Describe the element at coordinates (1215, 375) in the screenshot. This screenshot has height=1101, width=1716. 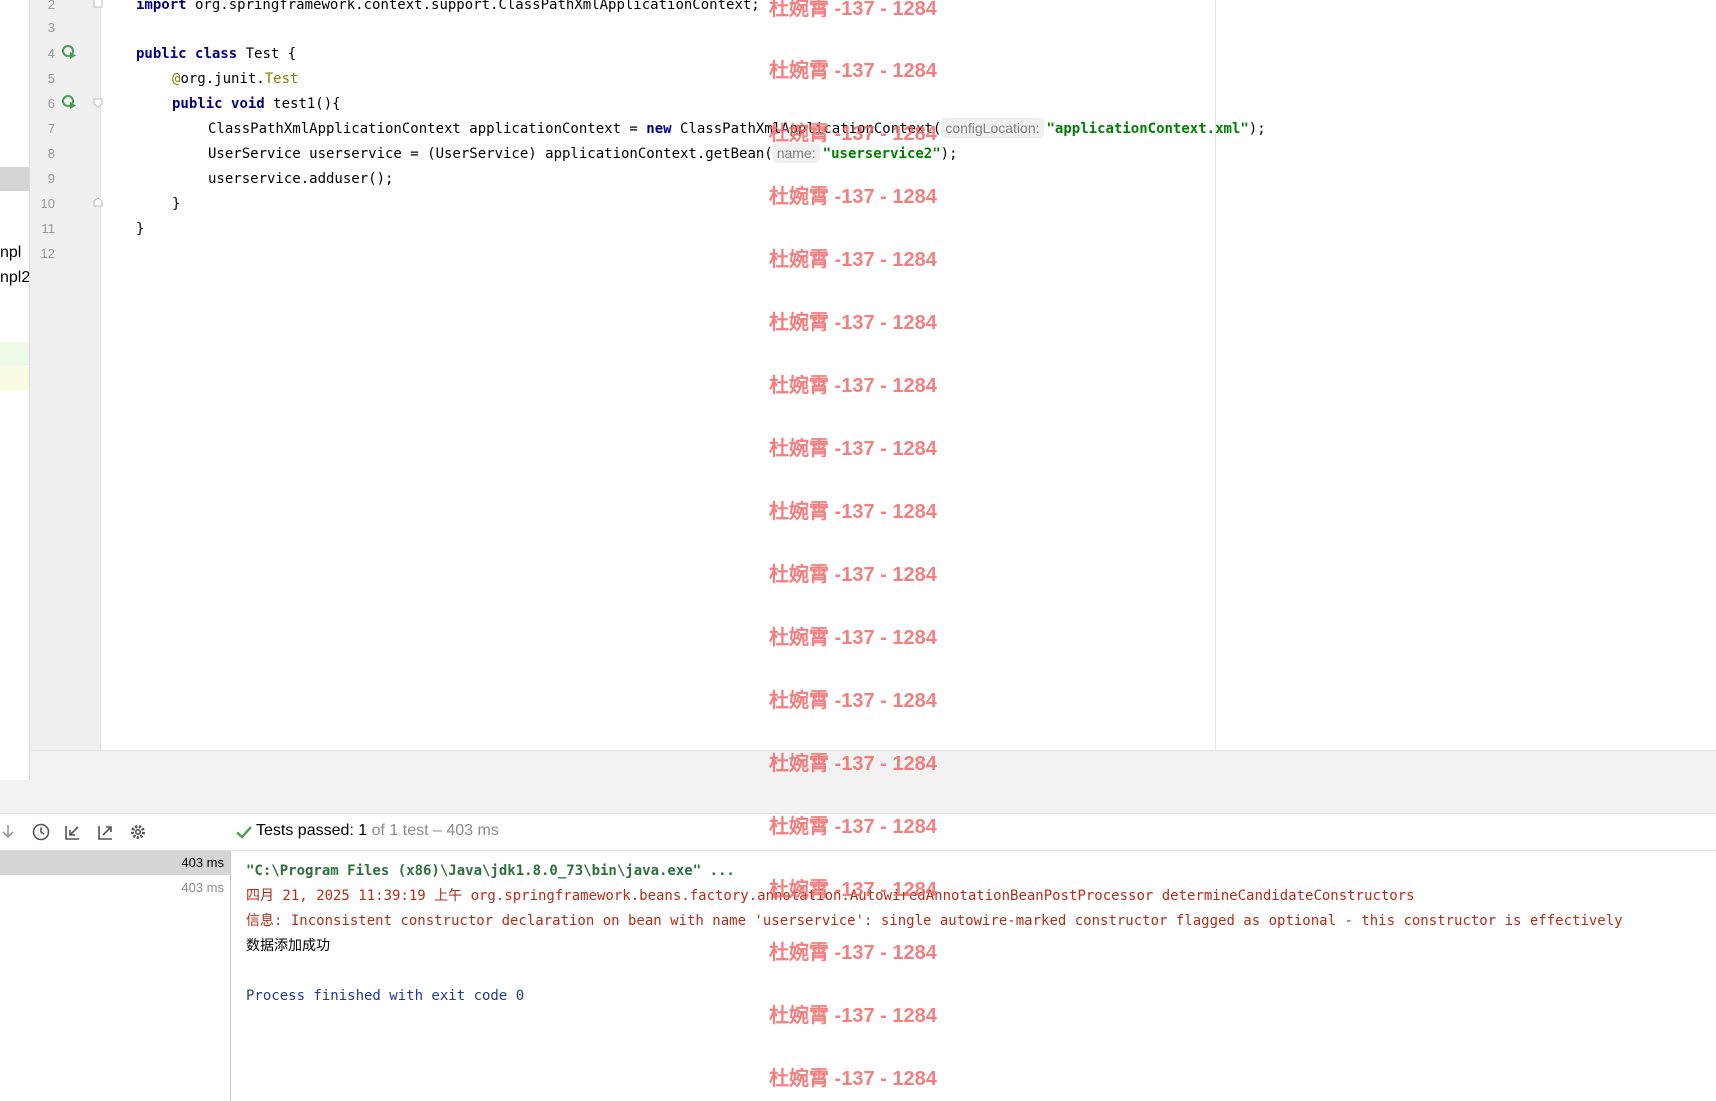
I see `right-margin-guide` at that location.